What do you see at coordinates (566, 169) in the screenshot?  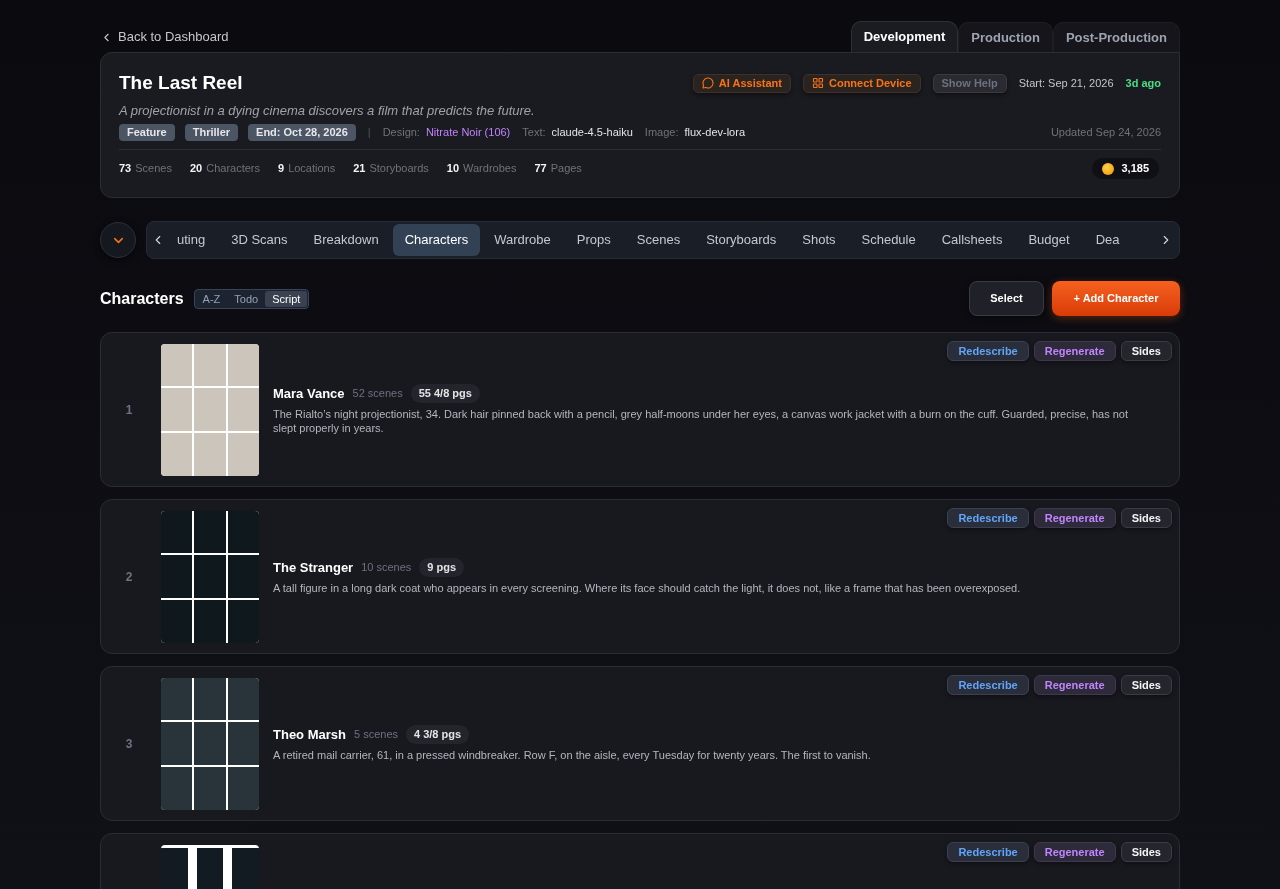 I see `stat-label: Pages` at bounding box center [566, 169].